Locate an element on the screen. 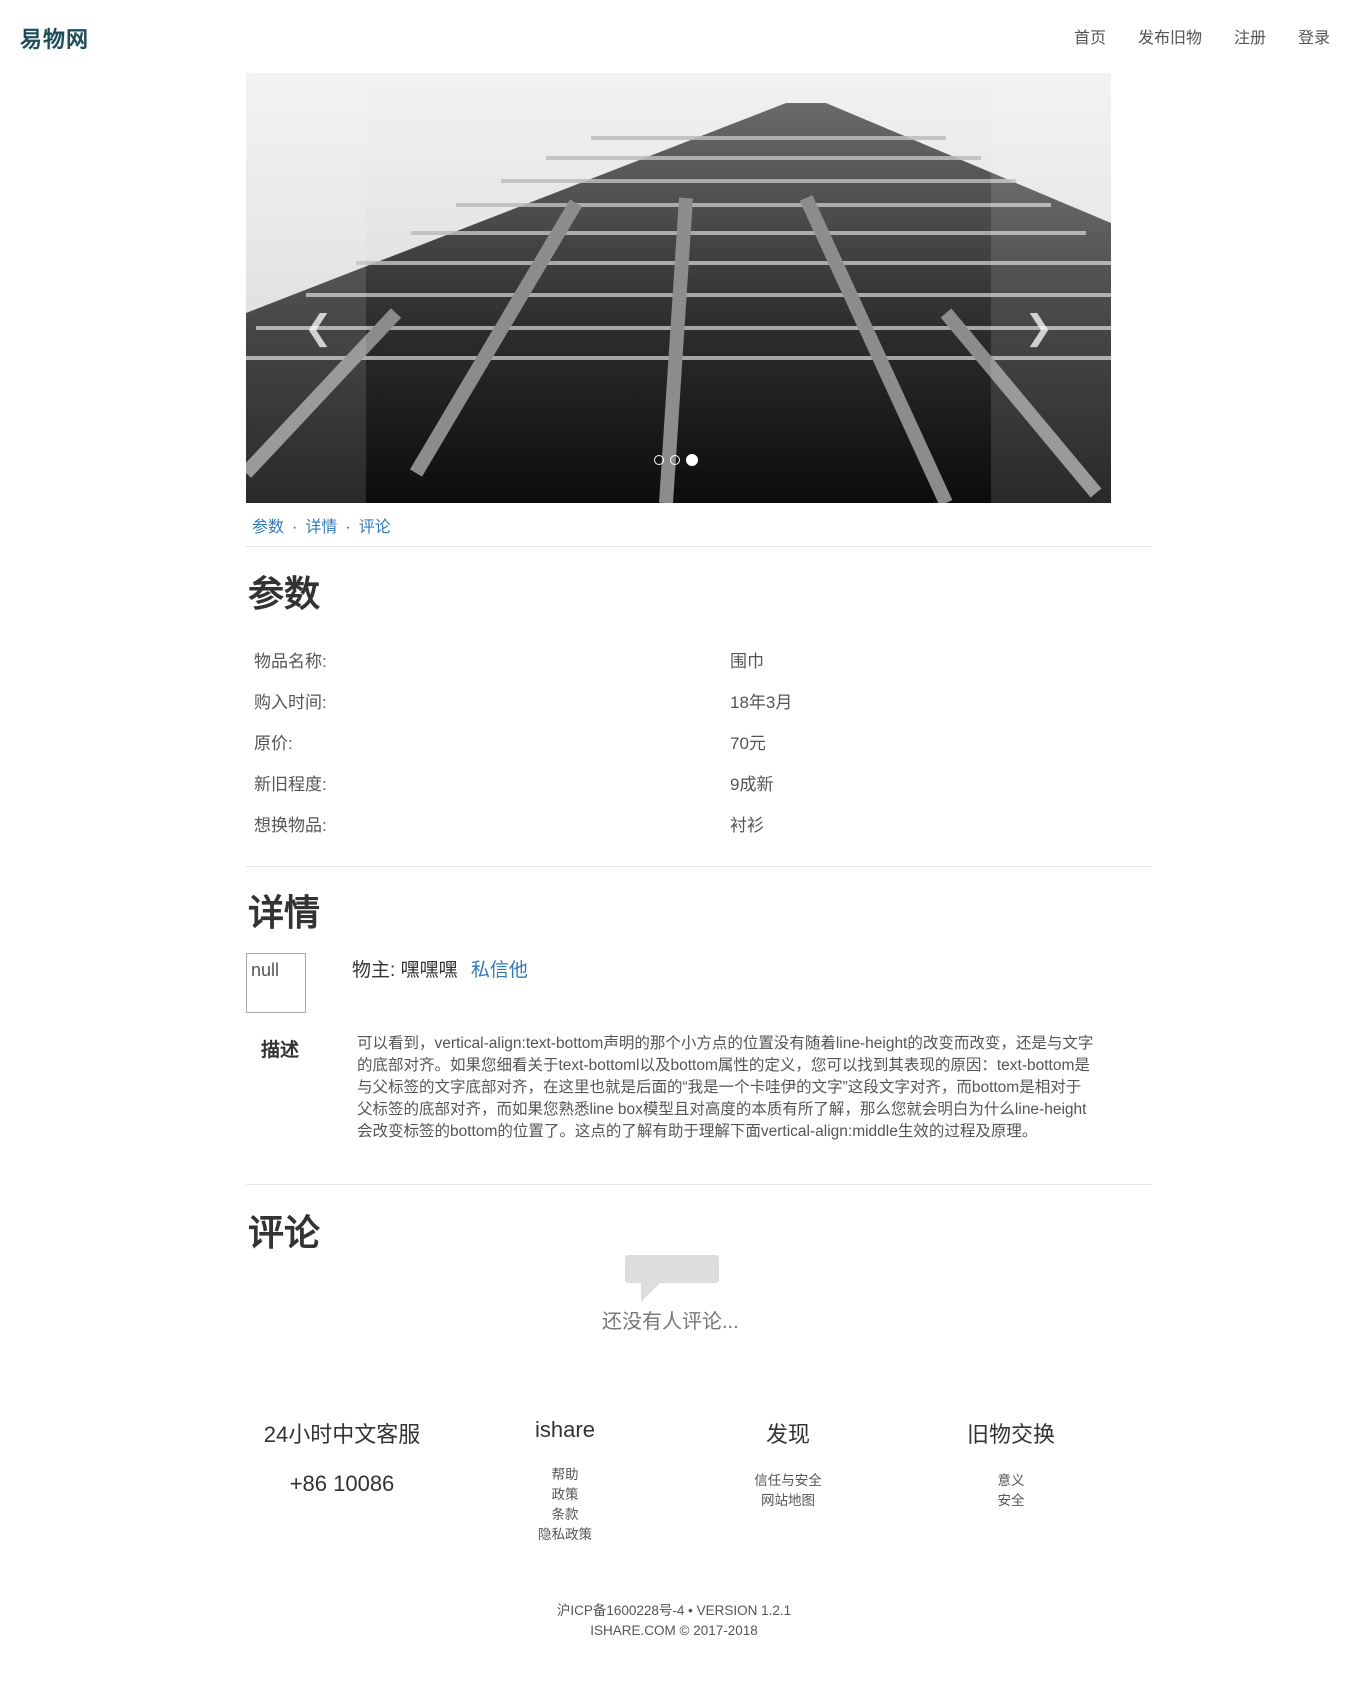  brand-logo: 易物网 is located at coordinates (54, 38).